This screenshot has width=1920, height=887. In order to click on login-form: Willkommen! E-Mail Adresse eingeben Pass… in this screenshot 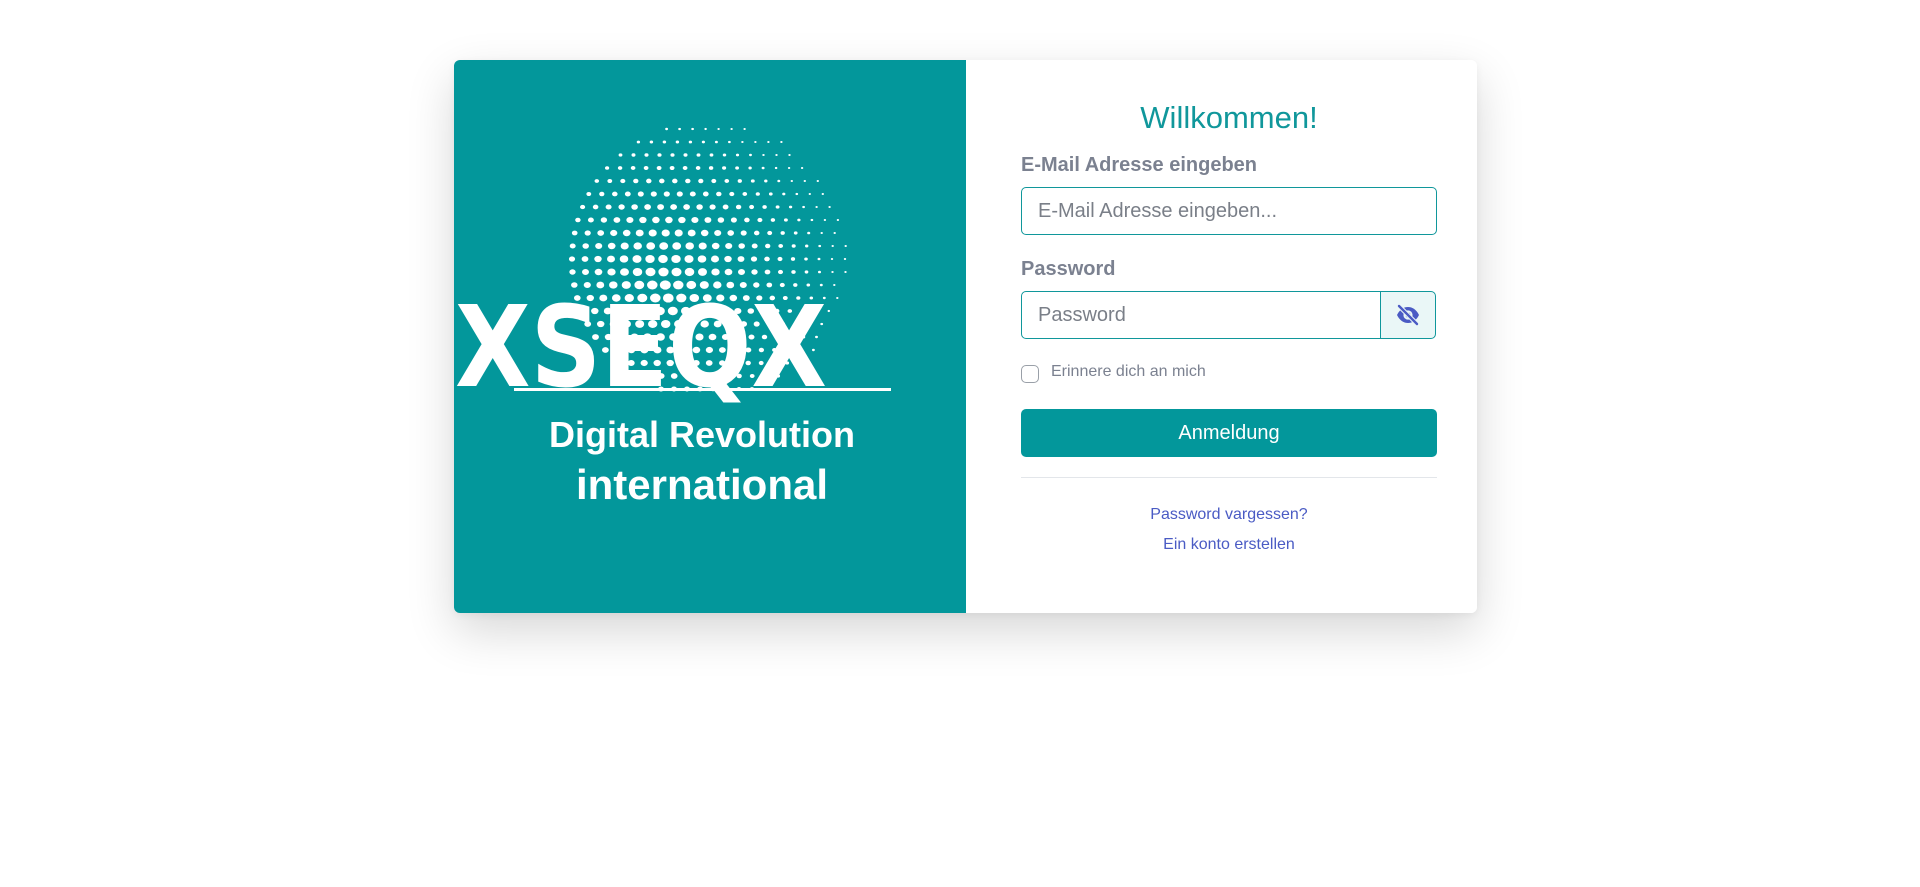, I will do `click(1229, 330)`.